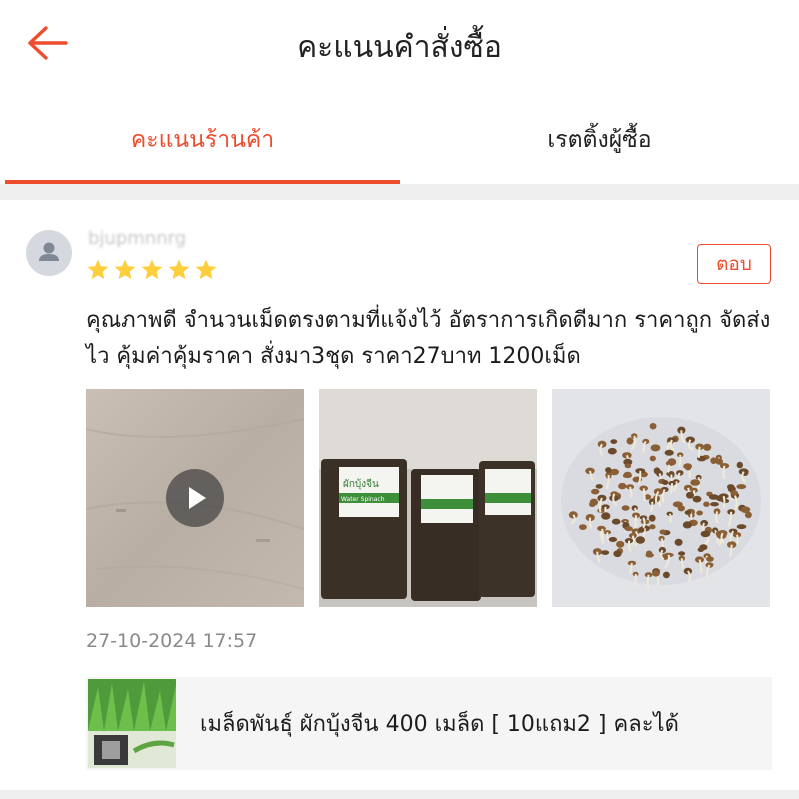 Image resolution: width=799 pixels, height=799 pixels. I want to click on review-video-thumbnail, so click(195, 498).